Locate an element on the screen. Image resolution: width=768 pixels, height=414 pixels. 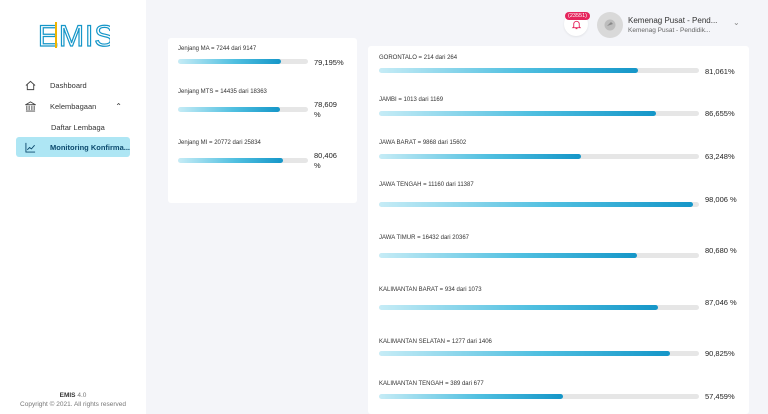
institution-icon is located at coordinates (30, 106).